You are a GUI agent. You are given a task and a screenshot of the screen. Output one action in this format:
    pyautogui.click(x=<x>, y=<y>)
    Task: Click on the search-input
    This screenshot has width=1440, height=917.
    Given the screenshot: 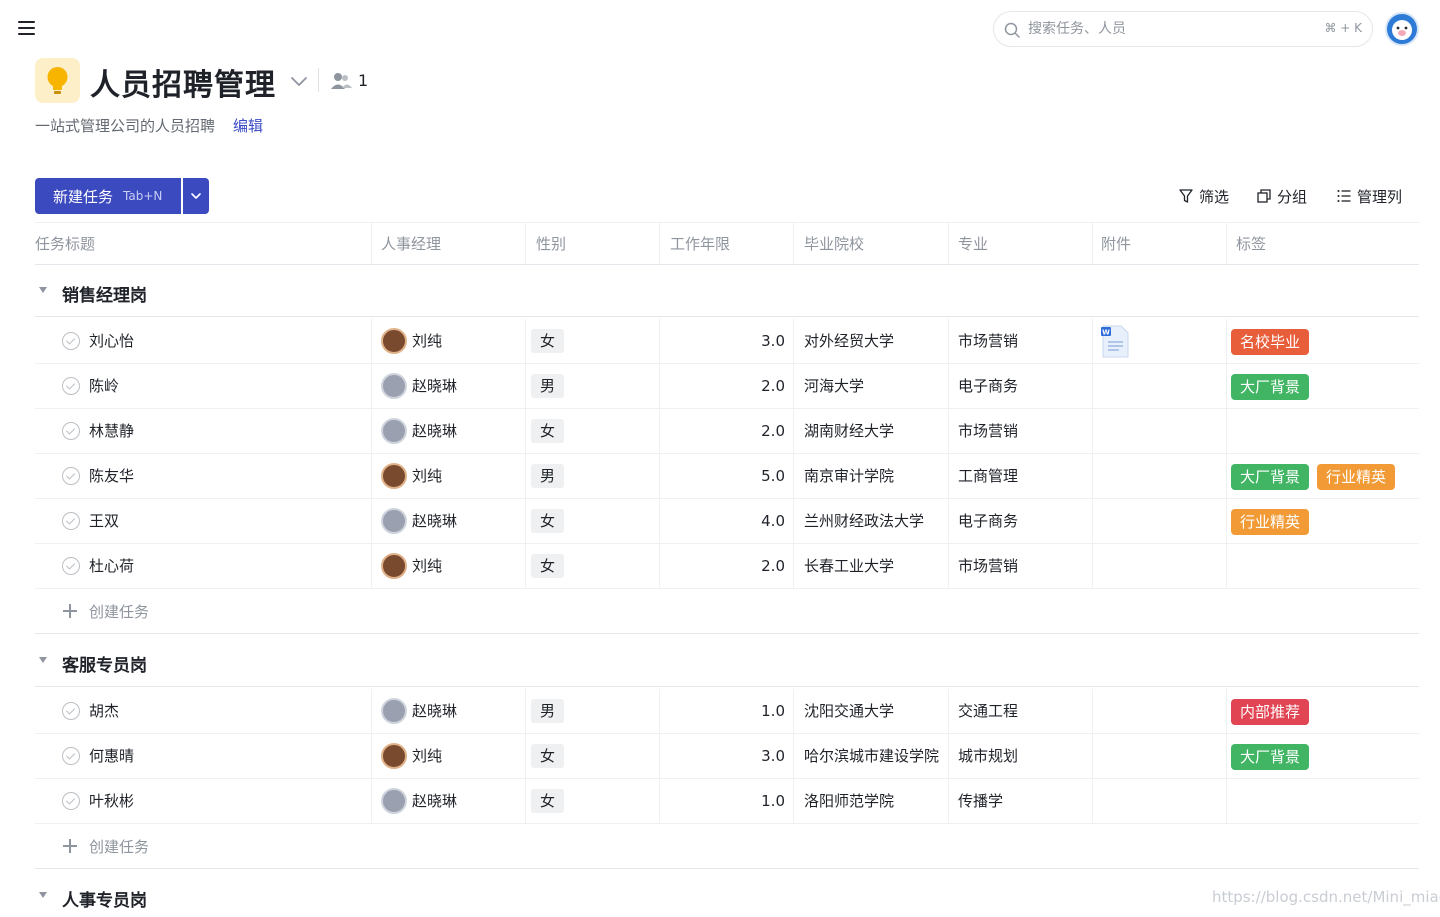 What is the action you would take?
    pyautogui.click(x=1168, y=29)
    